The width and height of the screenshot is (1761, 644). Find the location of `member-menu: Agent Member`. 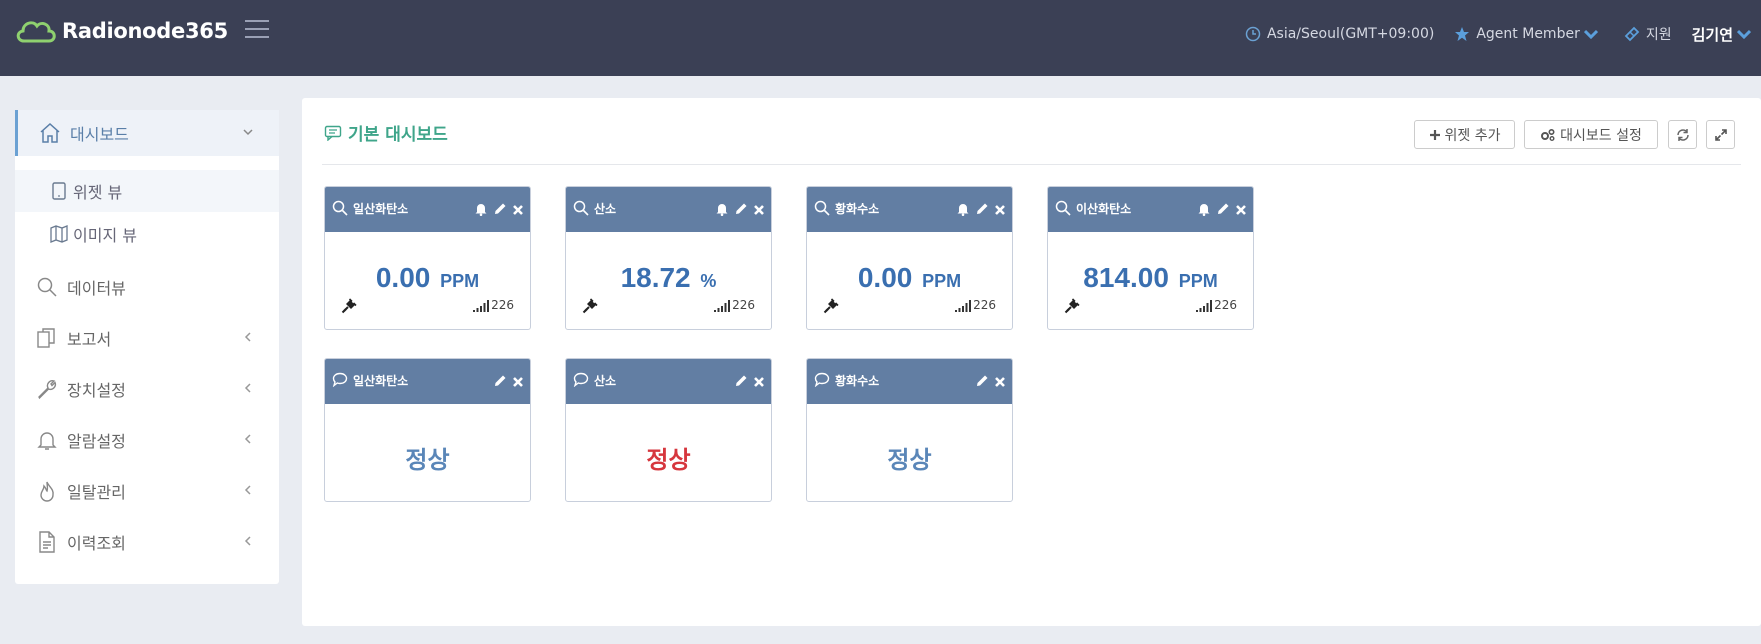

member-menu: Agent Member is located at coordinates (1528, 34).